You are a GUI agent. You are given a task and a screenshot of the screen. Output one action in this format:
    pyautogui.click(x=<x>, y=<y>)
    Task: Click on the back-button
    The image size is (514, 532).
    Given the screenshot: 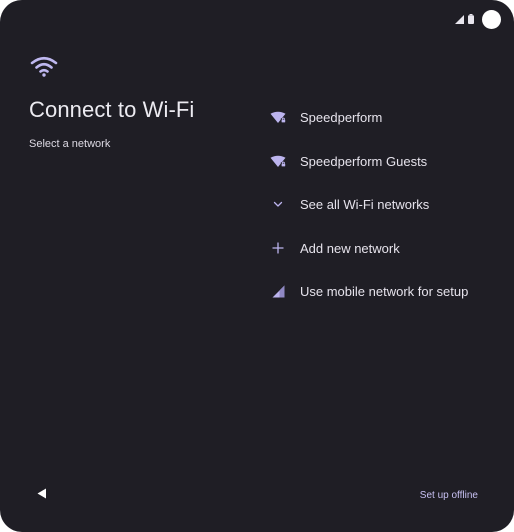 What is the action you would take?
    pyautogui.click(x=42, y=495)
    